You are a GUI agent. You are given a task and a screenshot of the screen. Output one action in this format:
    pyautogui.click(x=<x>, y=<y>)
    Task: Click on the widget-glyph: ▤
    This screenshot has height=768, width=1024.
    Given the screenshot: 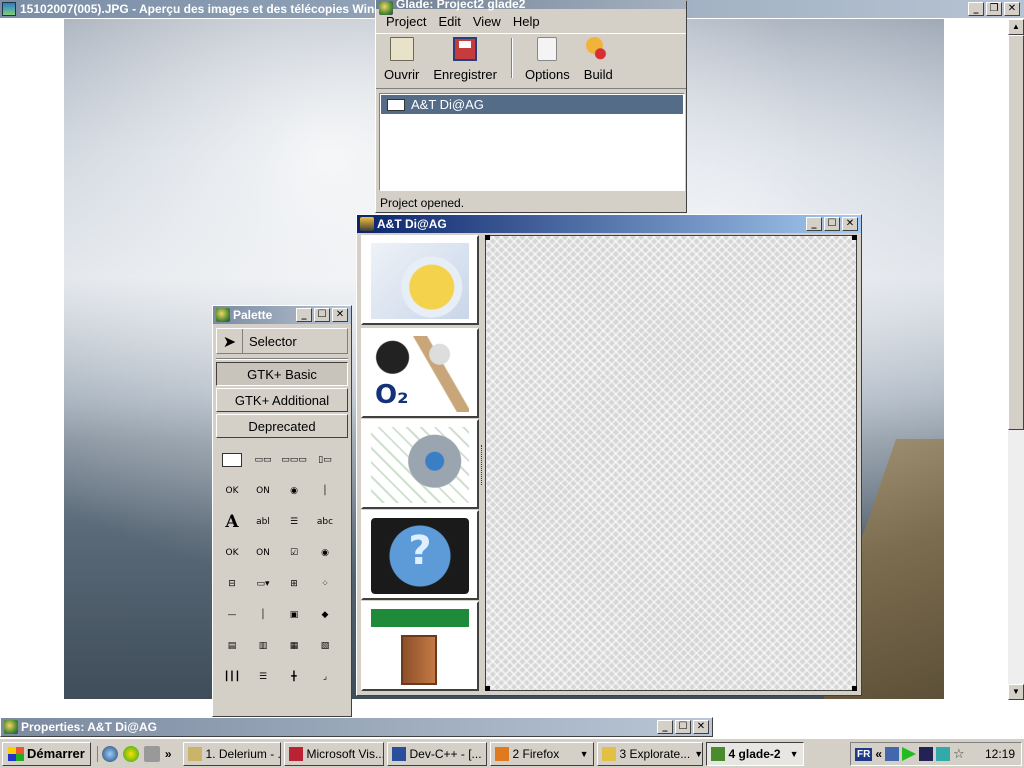 What is the action you would take?
    pyautogui.click(x=232, y=646)
    